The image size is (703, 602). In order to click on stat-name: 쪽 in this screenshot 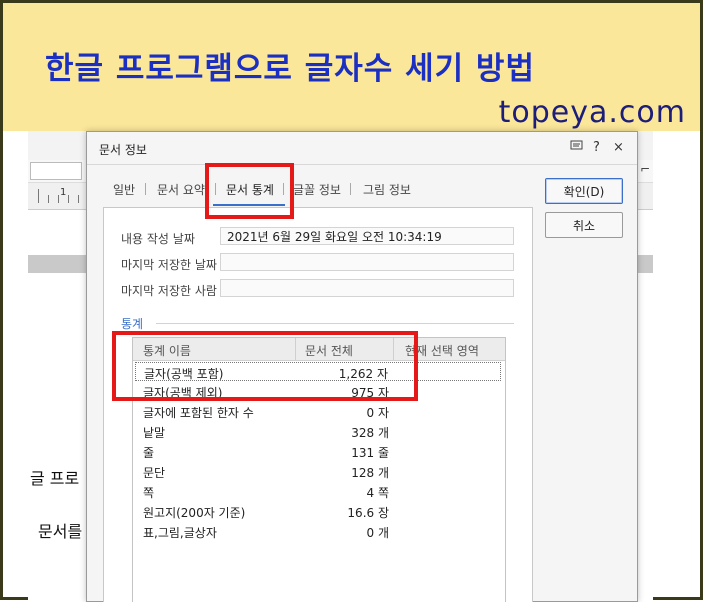, I will do `click(149, 493)`.